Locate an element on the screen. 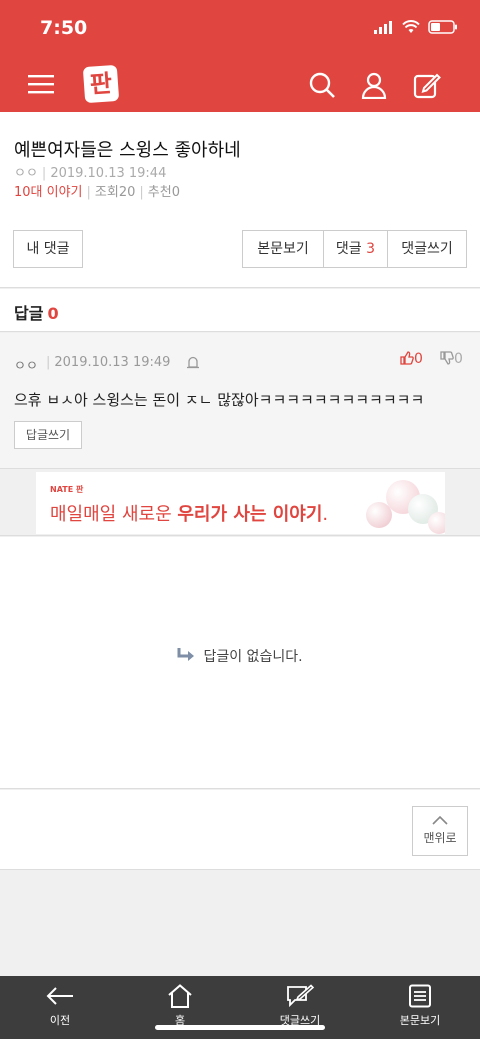 Image resolution: width=480 pixels, height=1039 pixels. empty-message: 답글이 없습니다. is located at coordinates (240, 656).